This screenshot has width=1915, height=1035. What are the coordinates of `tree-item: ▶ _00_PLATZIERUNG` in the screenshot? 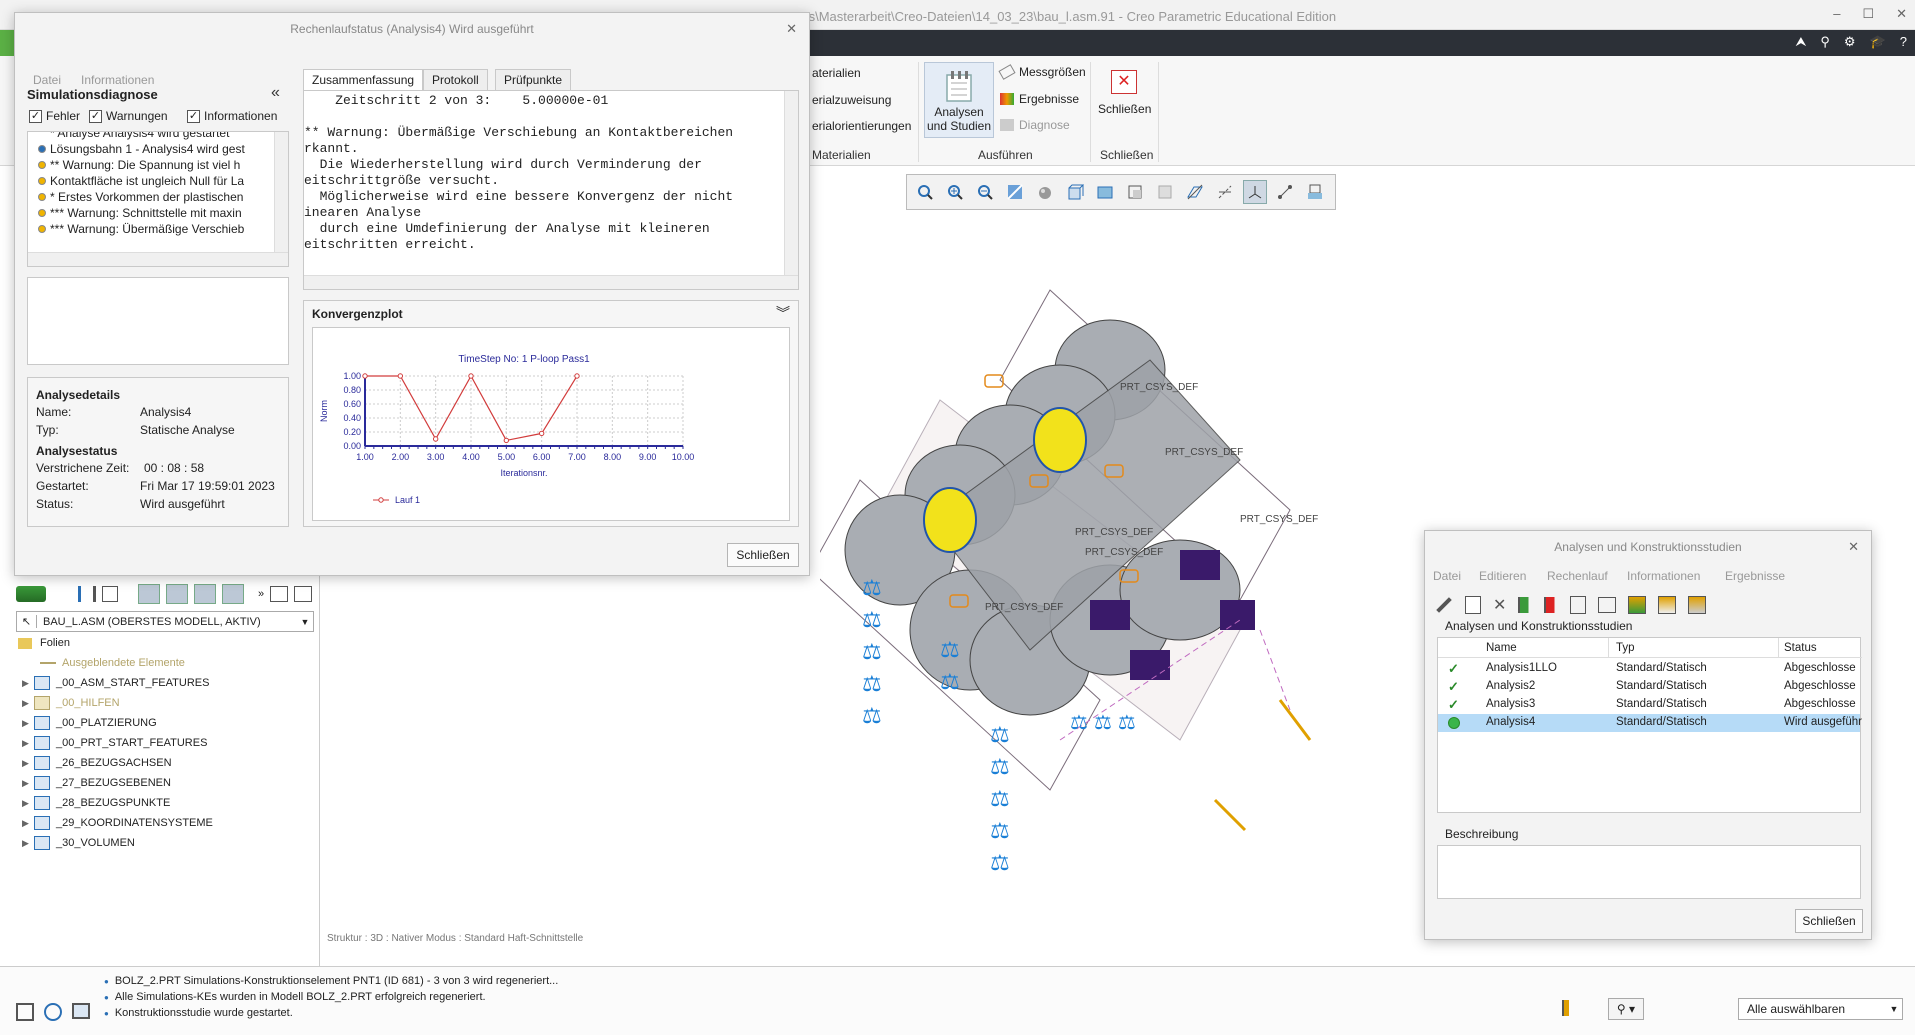 It's located at (89, 723).